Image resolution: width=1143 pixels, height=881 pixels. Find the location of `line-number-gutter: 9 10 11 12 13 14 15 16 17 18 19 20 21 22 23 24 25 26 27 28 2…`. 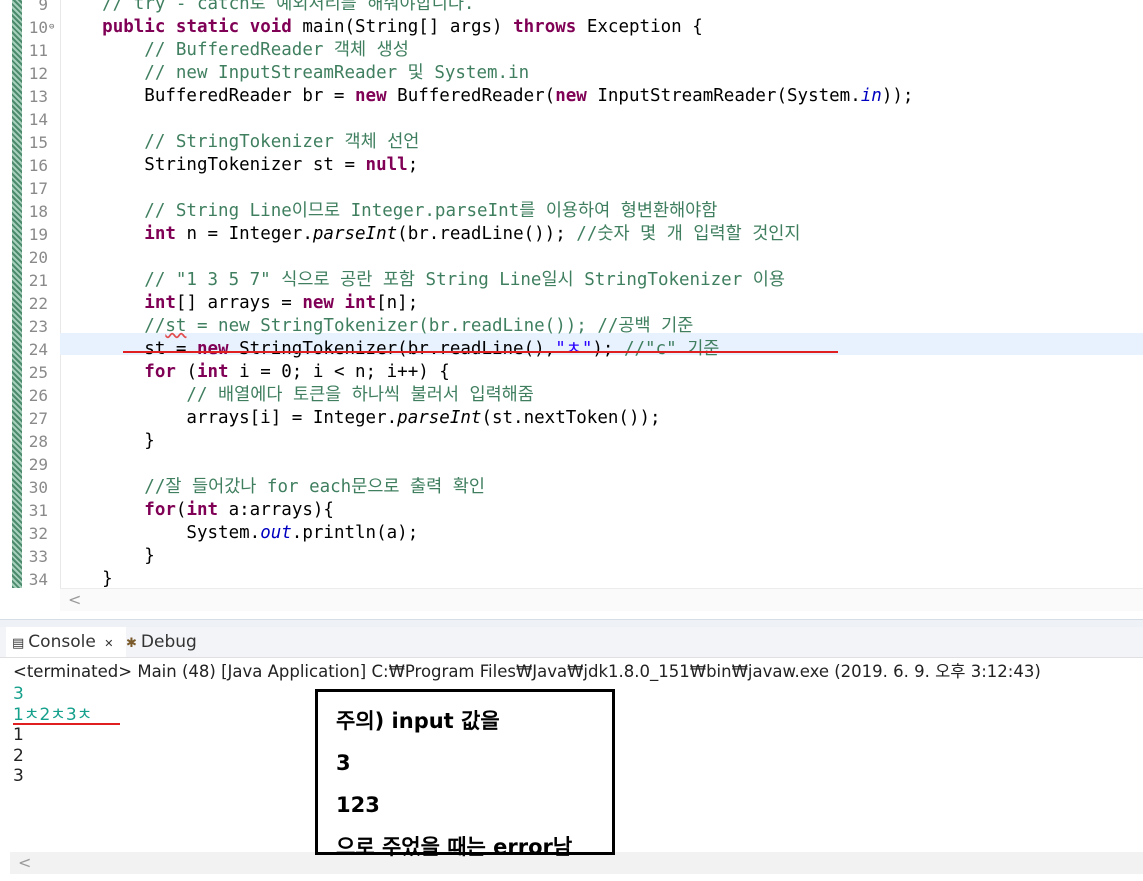

line-number-gutter: 9 10 11 12 13 14 15 16 17 18 19 20 21 22 23 24 25 26 27 28 2… is located at coordinates (41, 294).